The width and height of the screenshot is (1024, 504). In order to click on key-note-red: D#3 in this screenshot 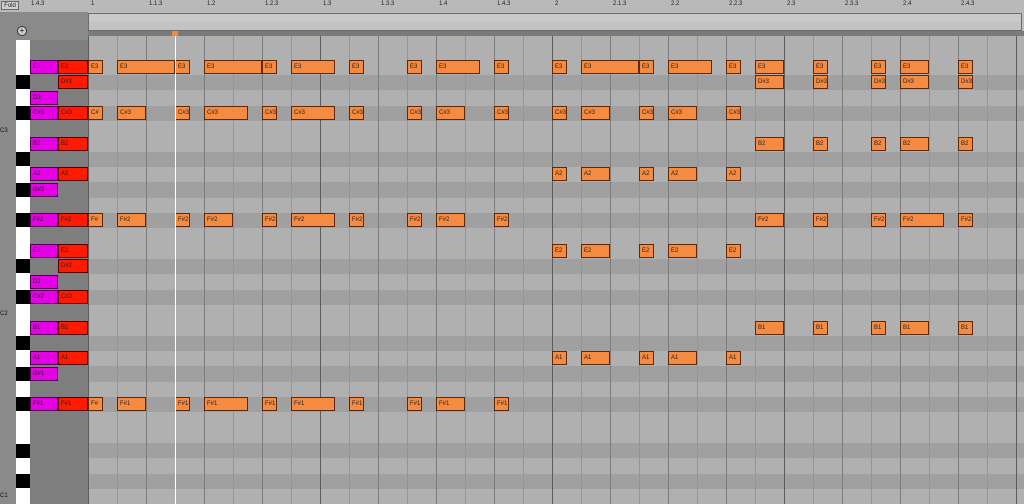, I will do `click(73, 82)`.